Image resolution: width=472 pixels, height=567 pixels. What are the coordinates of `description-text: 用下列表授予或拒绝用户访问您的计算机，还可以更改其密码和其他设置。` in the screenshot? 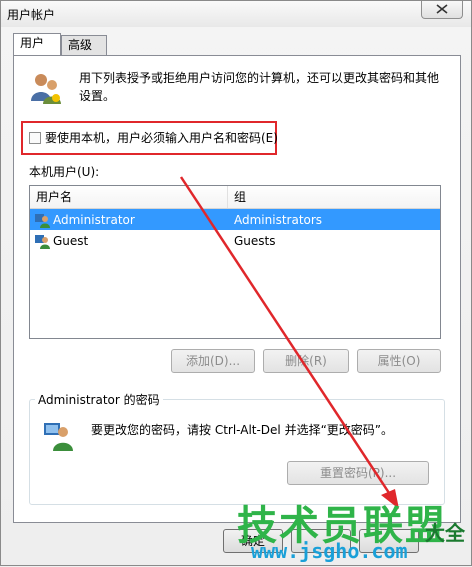 It's located at (259, 87).